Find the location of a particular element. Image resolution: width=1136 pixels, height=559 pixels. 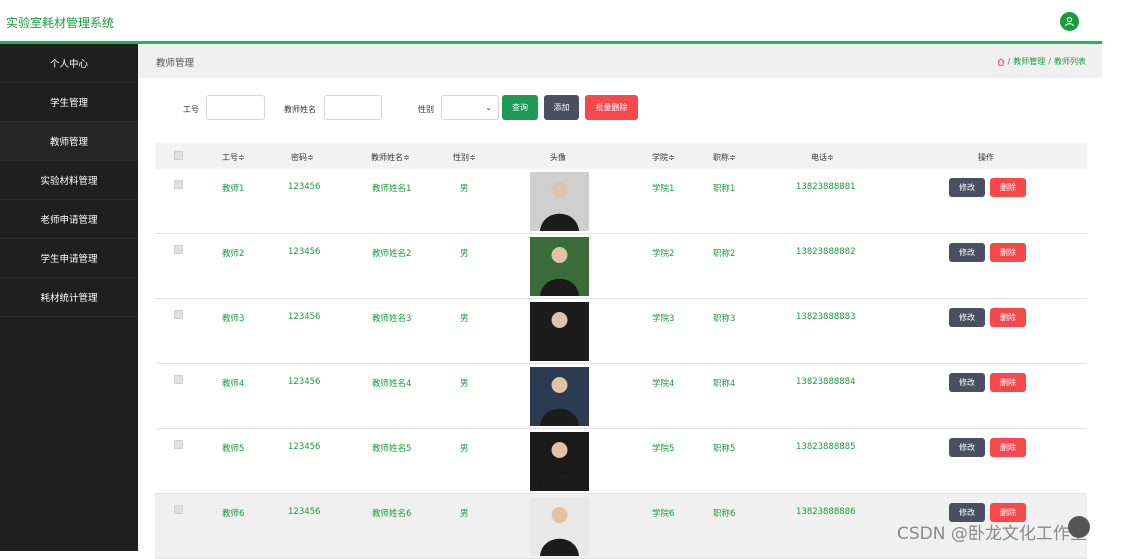

cell-title: 职称6 is located at coordinates (724, 514).